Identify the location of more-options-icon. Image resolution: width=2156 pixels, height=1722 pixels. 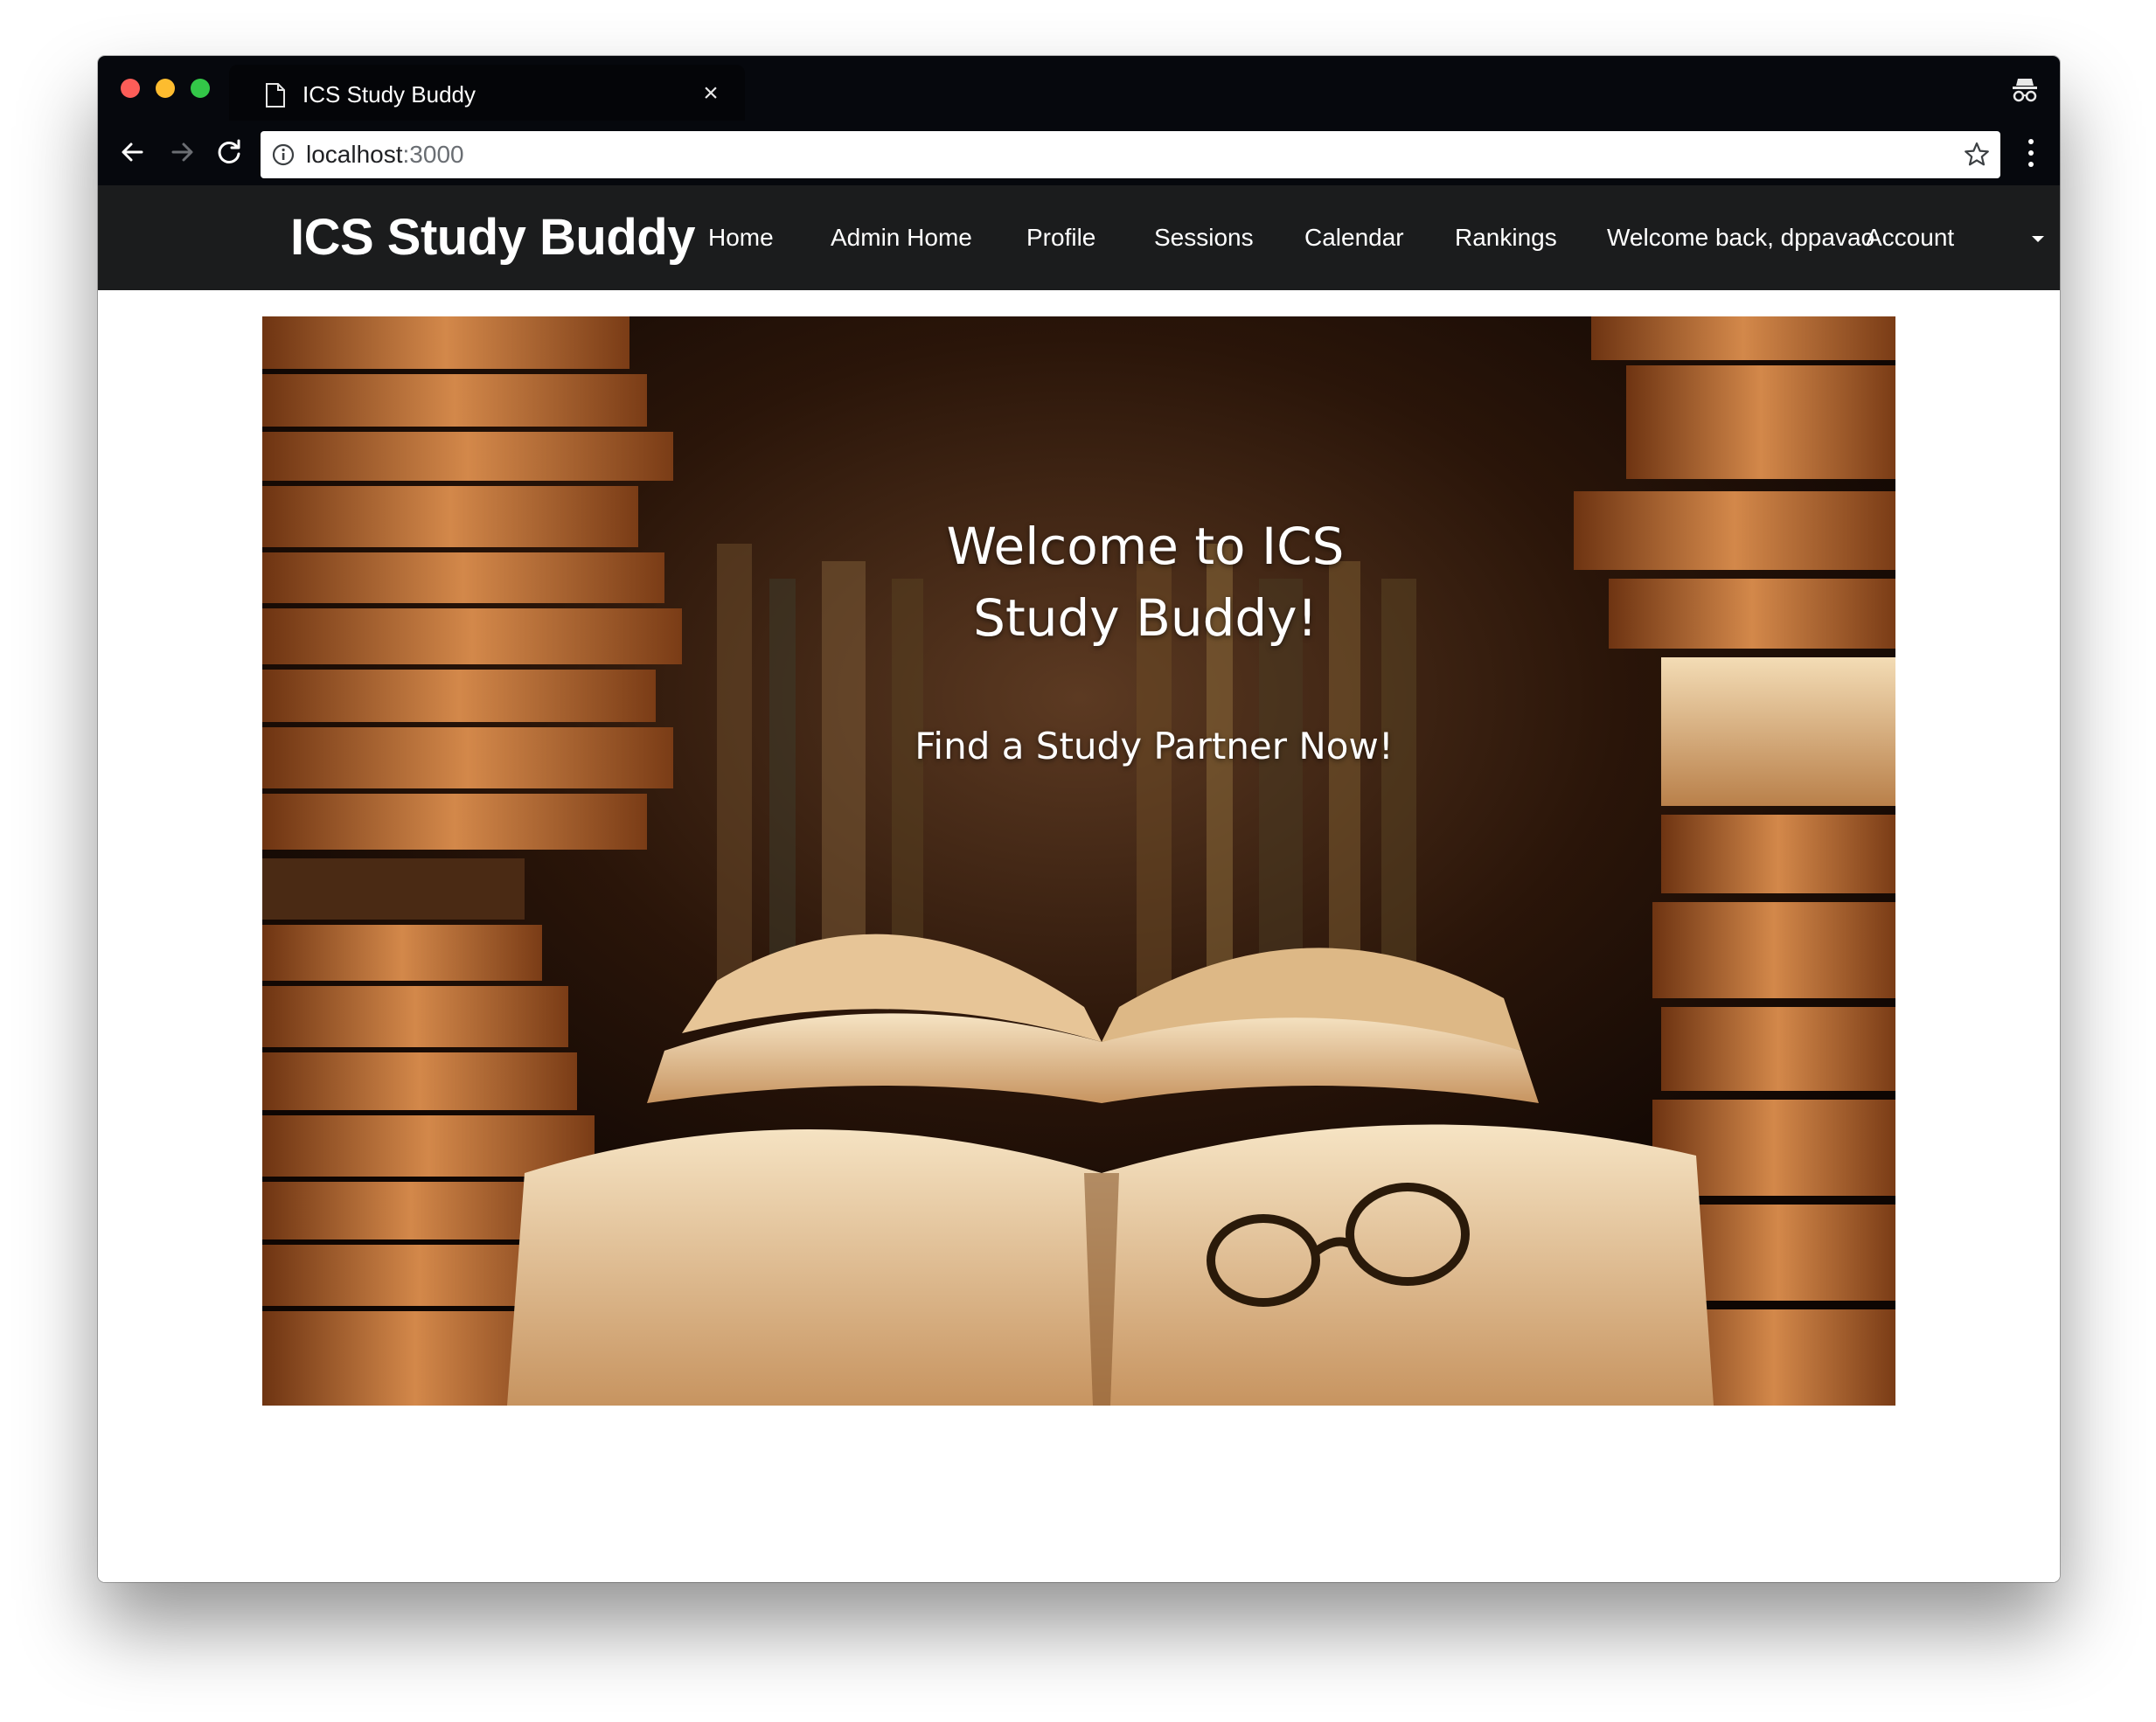
(2031, 153).